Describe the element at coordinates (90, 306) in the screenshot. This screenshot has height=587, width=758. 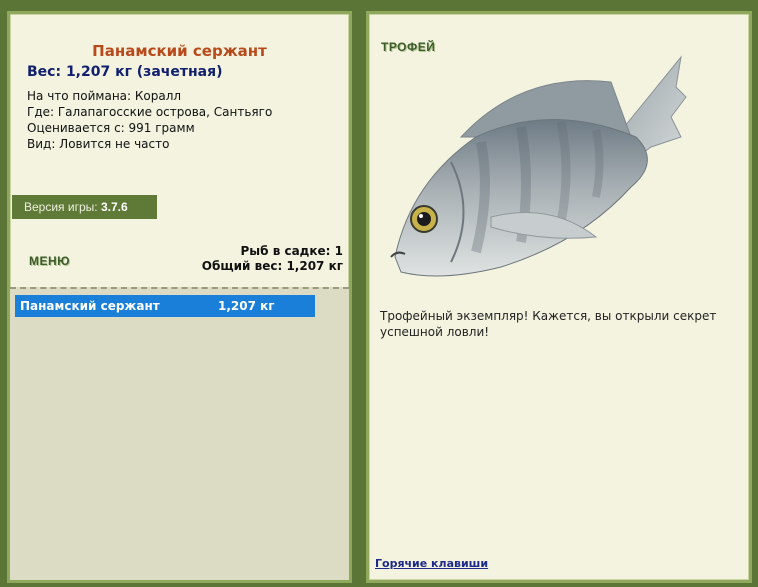
I see `keepnet-row-name: Панамский сержант` at that location.